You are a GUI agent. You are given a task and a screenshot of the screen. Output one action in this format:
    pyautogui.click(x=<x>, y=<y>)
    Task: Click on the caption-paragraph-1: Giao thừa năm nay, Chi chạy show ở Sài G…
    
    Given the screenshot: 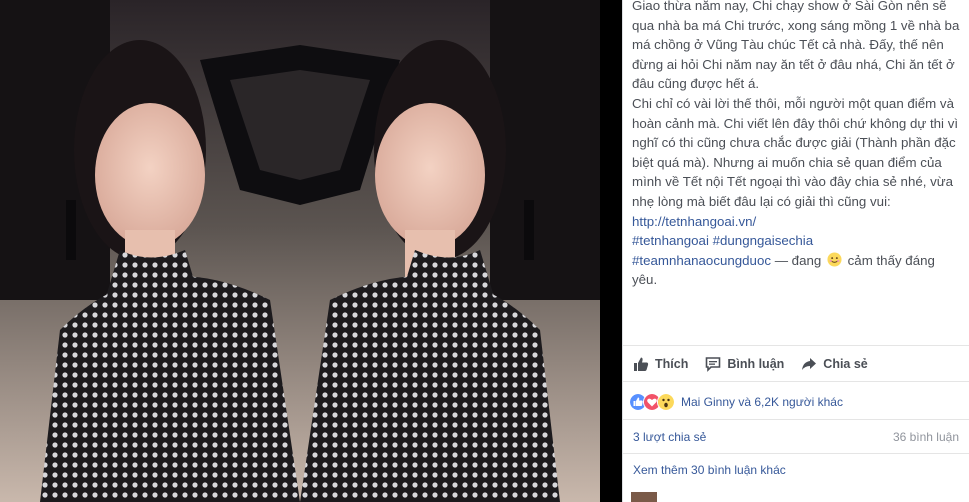 What is the action you would take?
    pyautogui.click(x=796, y=46)
    